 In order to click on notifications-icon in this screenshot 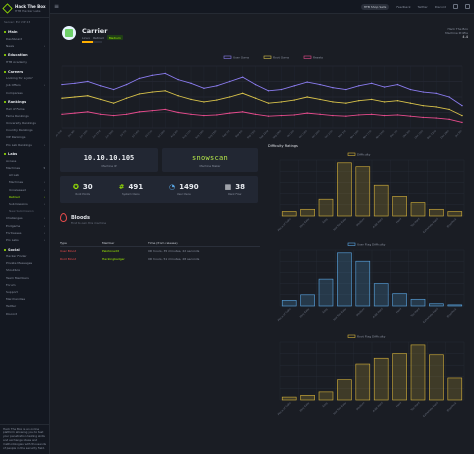, I will do `click(455, 6)`.